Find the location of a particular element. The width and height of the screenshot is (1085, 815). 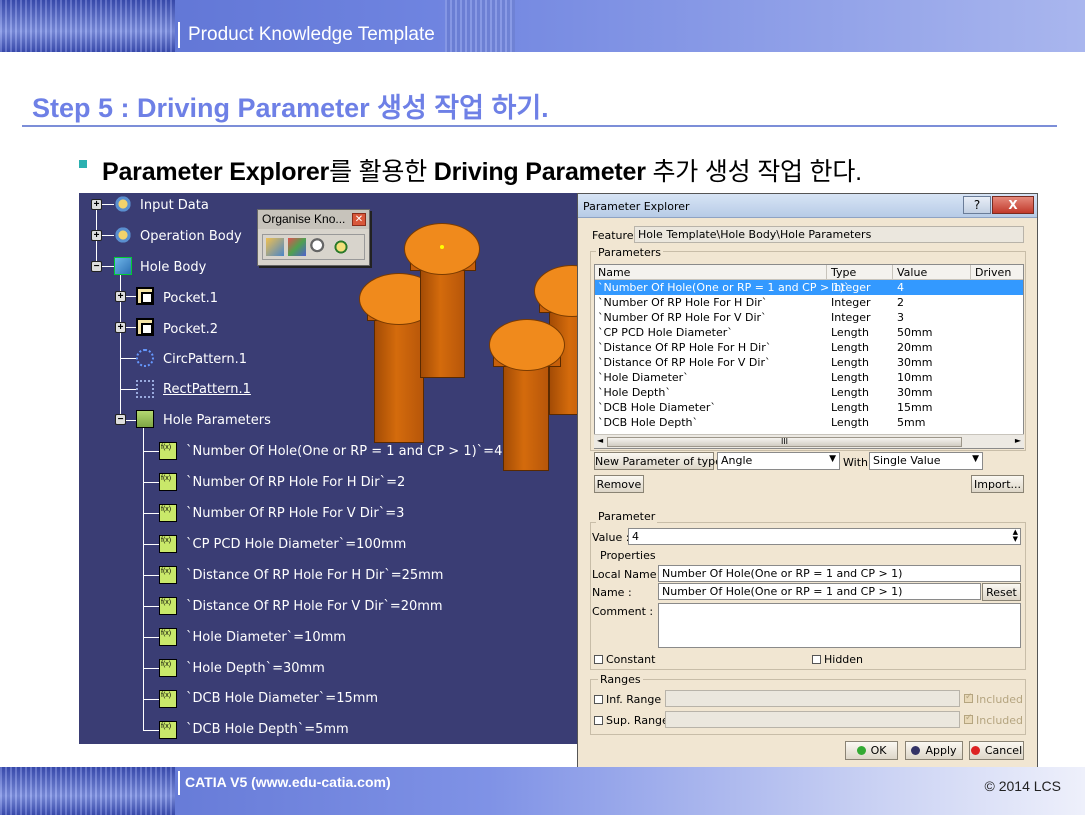

row-value: 30mm is located at coordinates (915, 392).